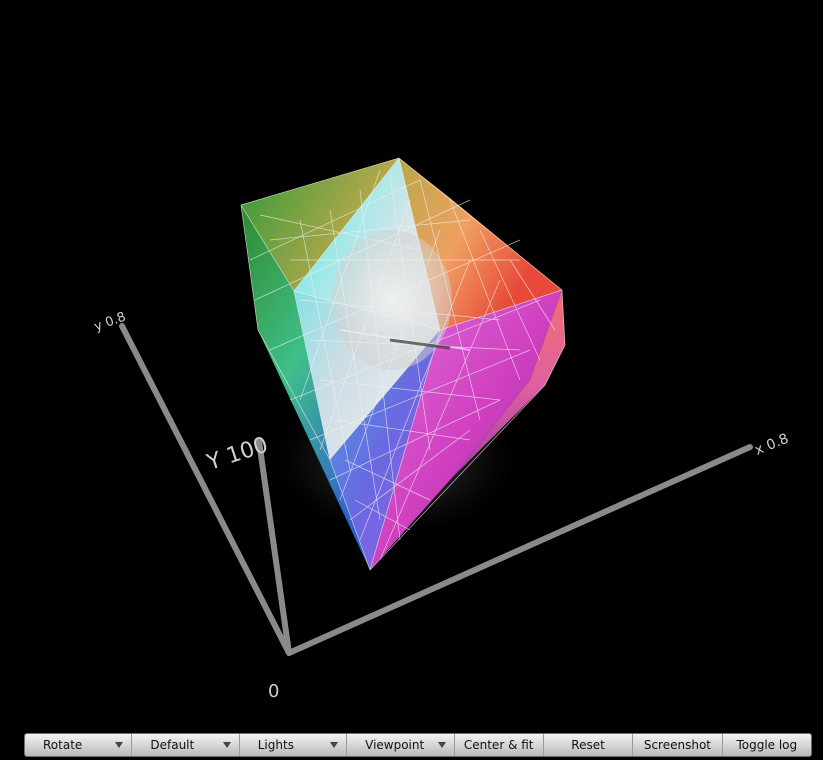  I want to click on toggle-log-button: Toggle log, so click(767, 745).